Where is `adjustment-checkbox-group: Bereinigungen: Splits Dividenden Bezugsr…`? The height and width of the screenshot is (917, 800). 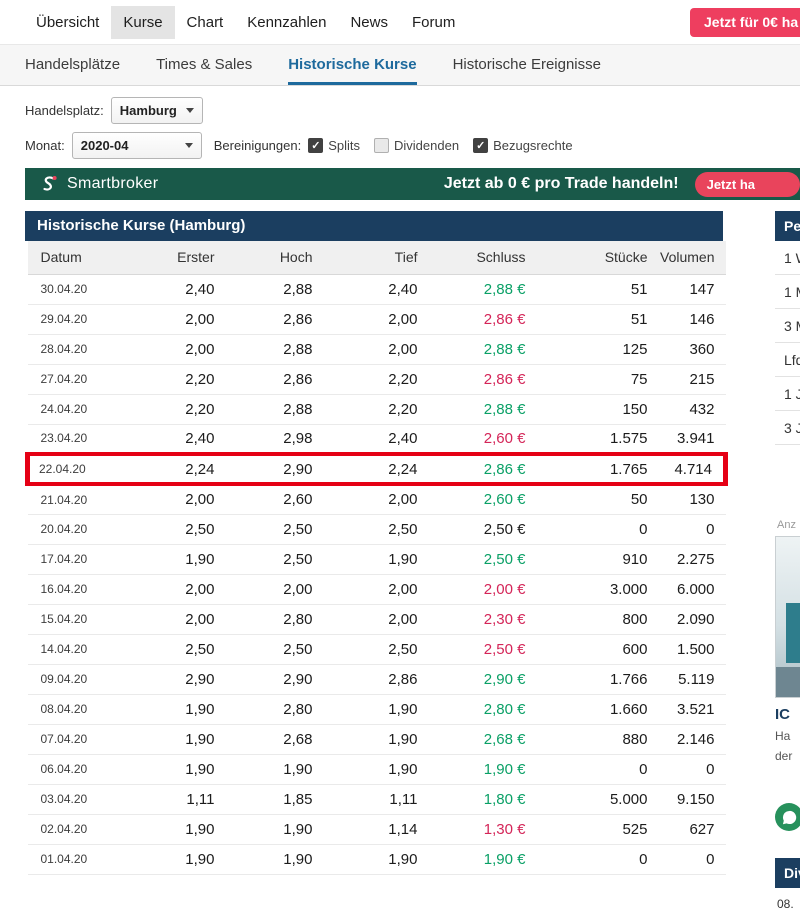
adjustment-checkbox-group: Bereinigungen: Splits Dividenden Bezugsr… is located at coordinates (400, 145).